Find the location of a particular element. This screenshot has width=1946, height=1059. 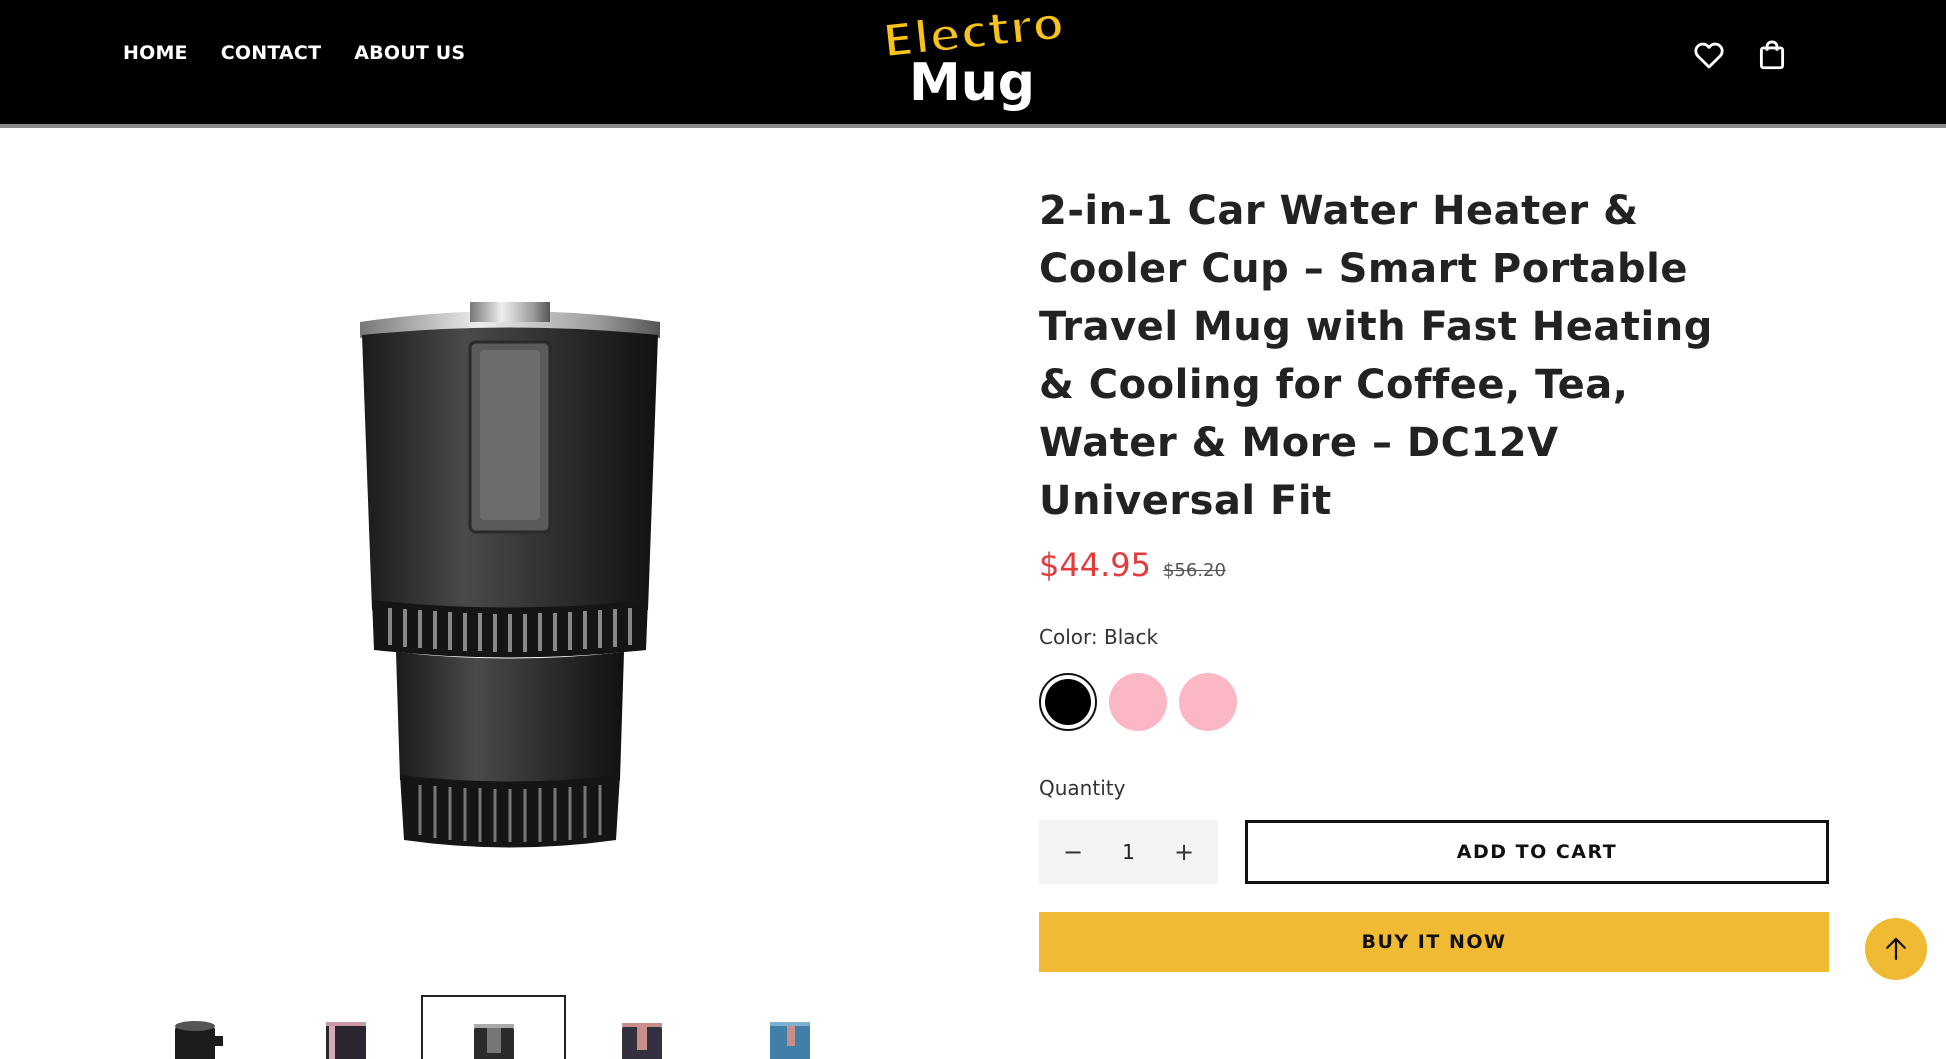

quantity-label: Quantity is located at coordinates (1082, 788).